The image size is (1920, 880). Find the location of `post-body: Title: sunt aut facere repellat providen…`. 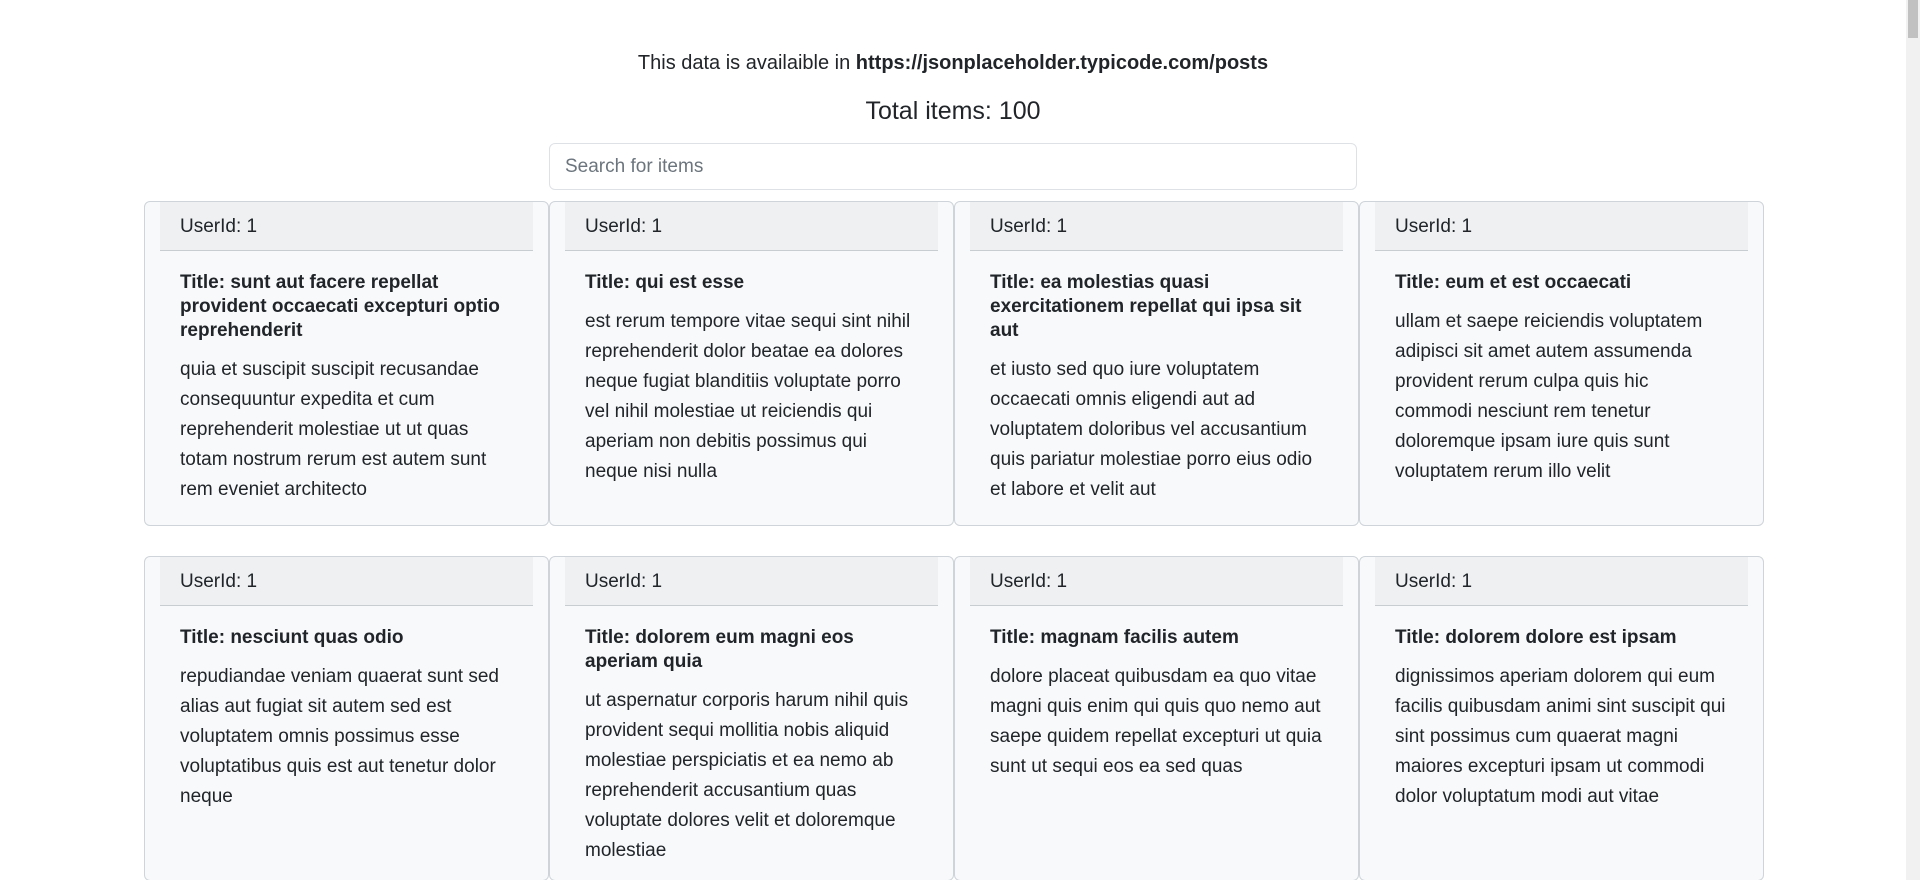

post-body: Title: sunt aut facere repellat providen… is located at coordinates (346, 378).